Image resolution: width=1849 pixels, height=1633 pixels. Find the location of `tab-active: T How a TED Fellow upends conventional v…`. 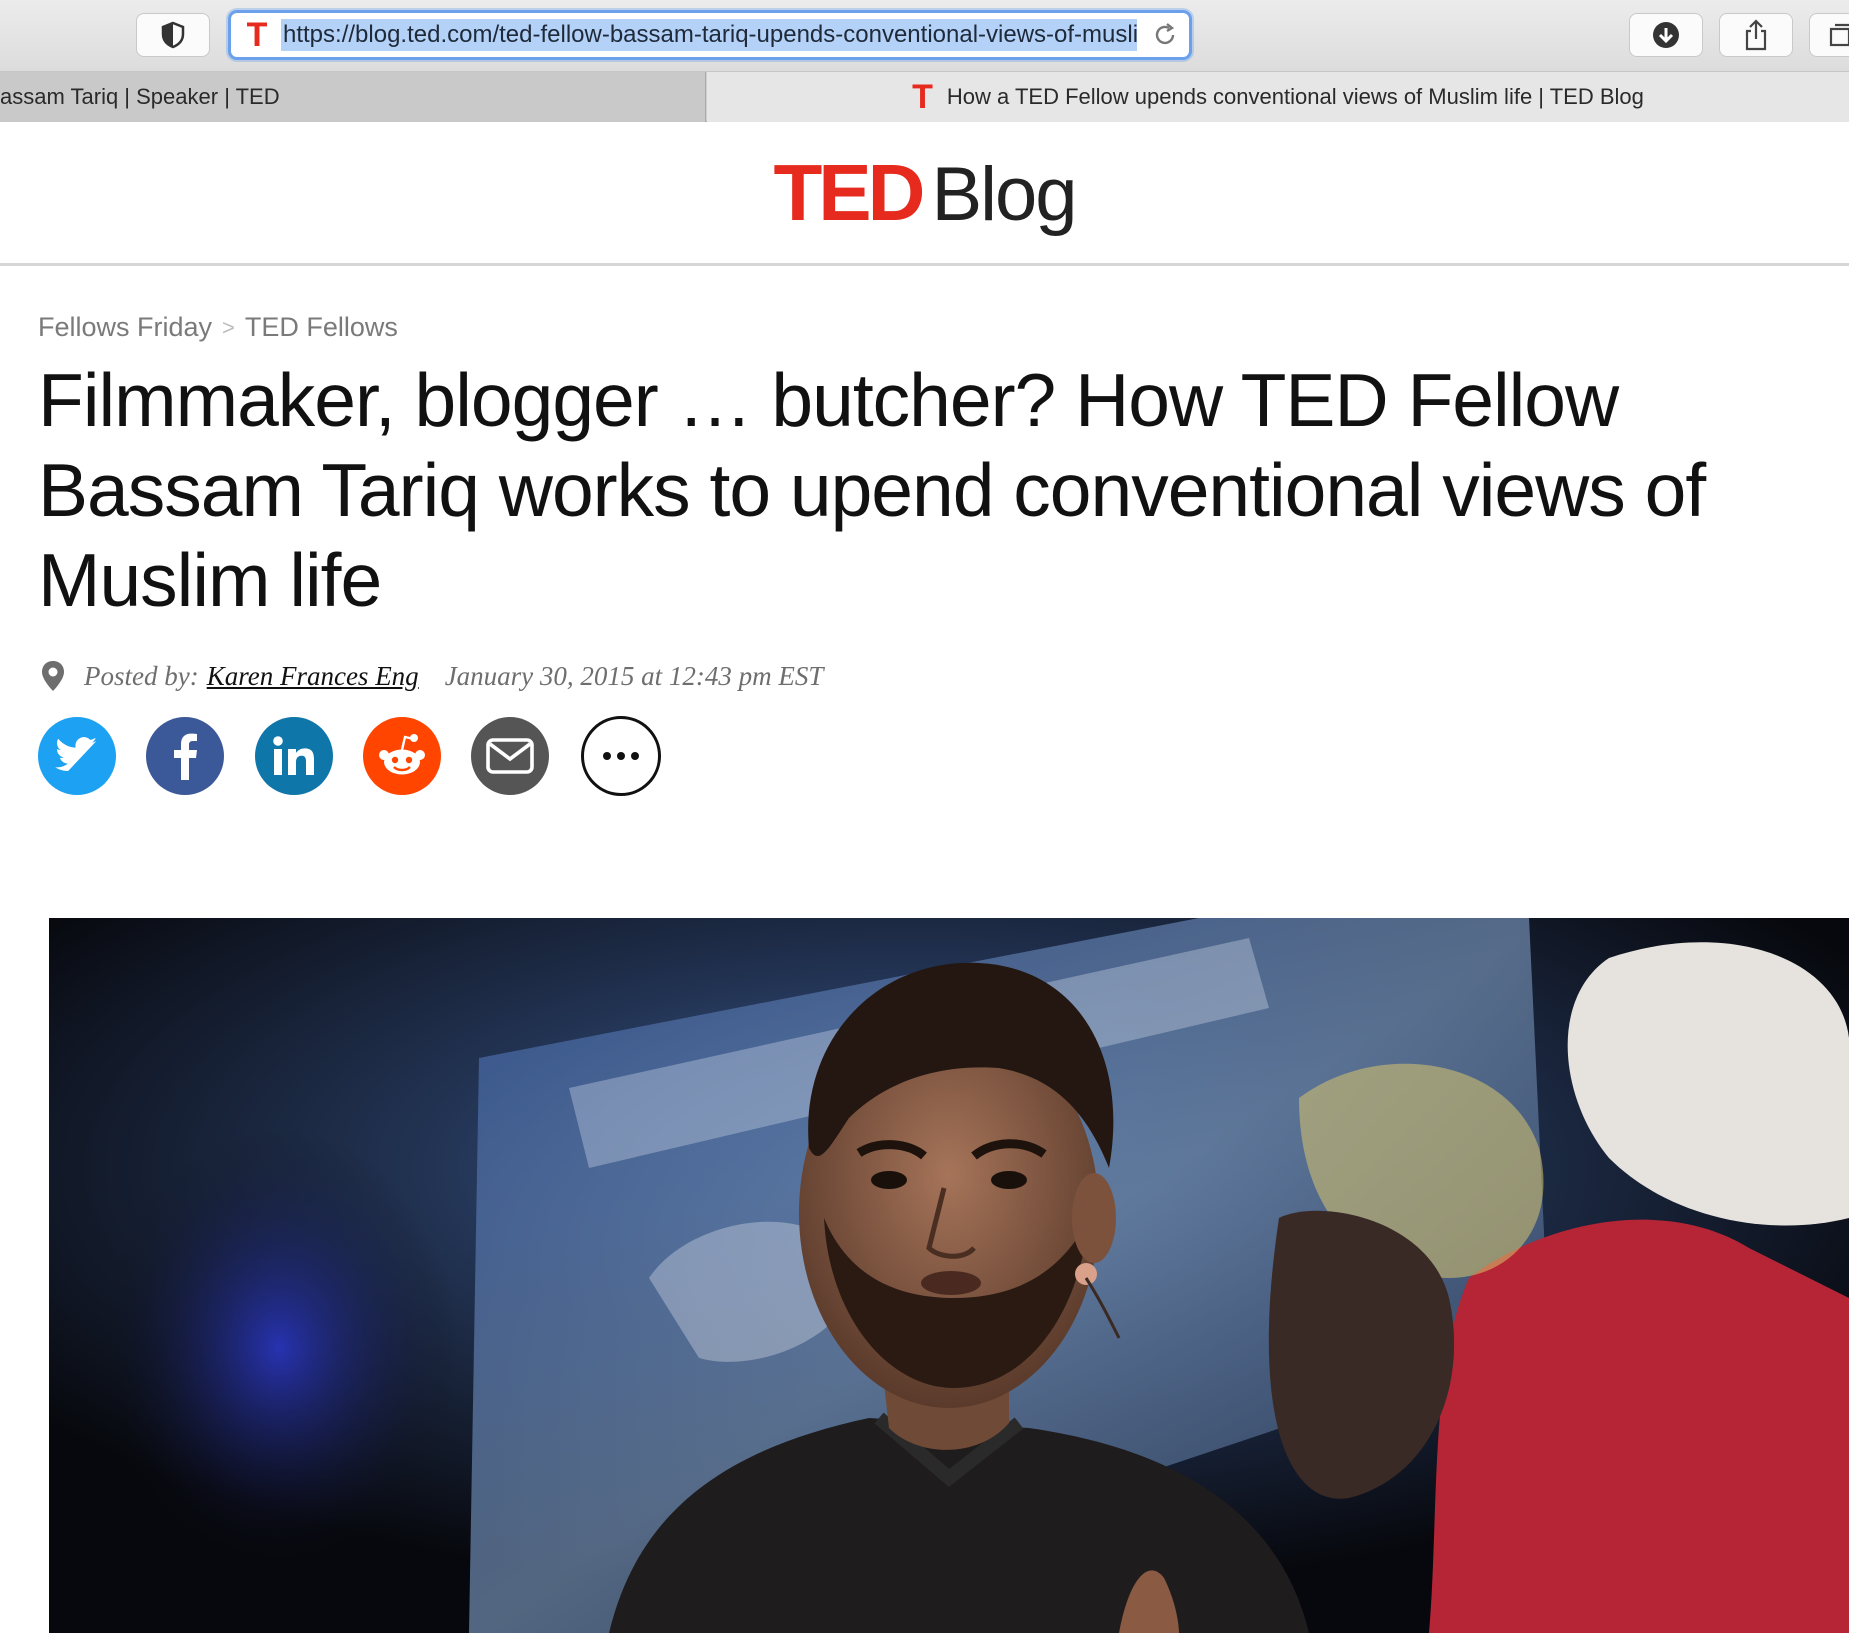

tab-active: T How a TED Fellow upends conventional v… is located at coordinates (1278, 97).